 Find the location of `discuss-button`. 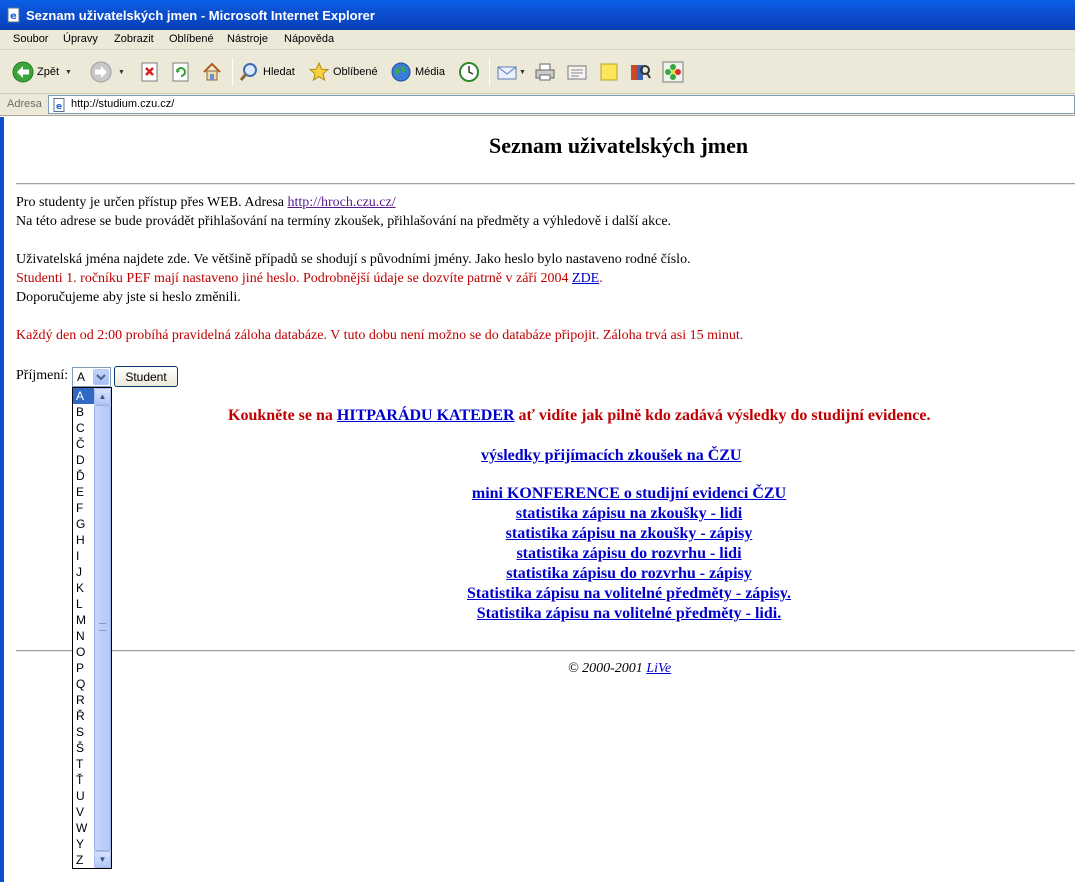

discuss-button is located at coordinates (609, 72).